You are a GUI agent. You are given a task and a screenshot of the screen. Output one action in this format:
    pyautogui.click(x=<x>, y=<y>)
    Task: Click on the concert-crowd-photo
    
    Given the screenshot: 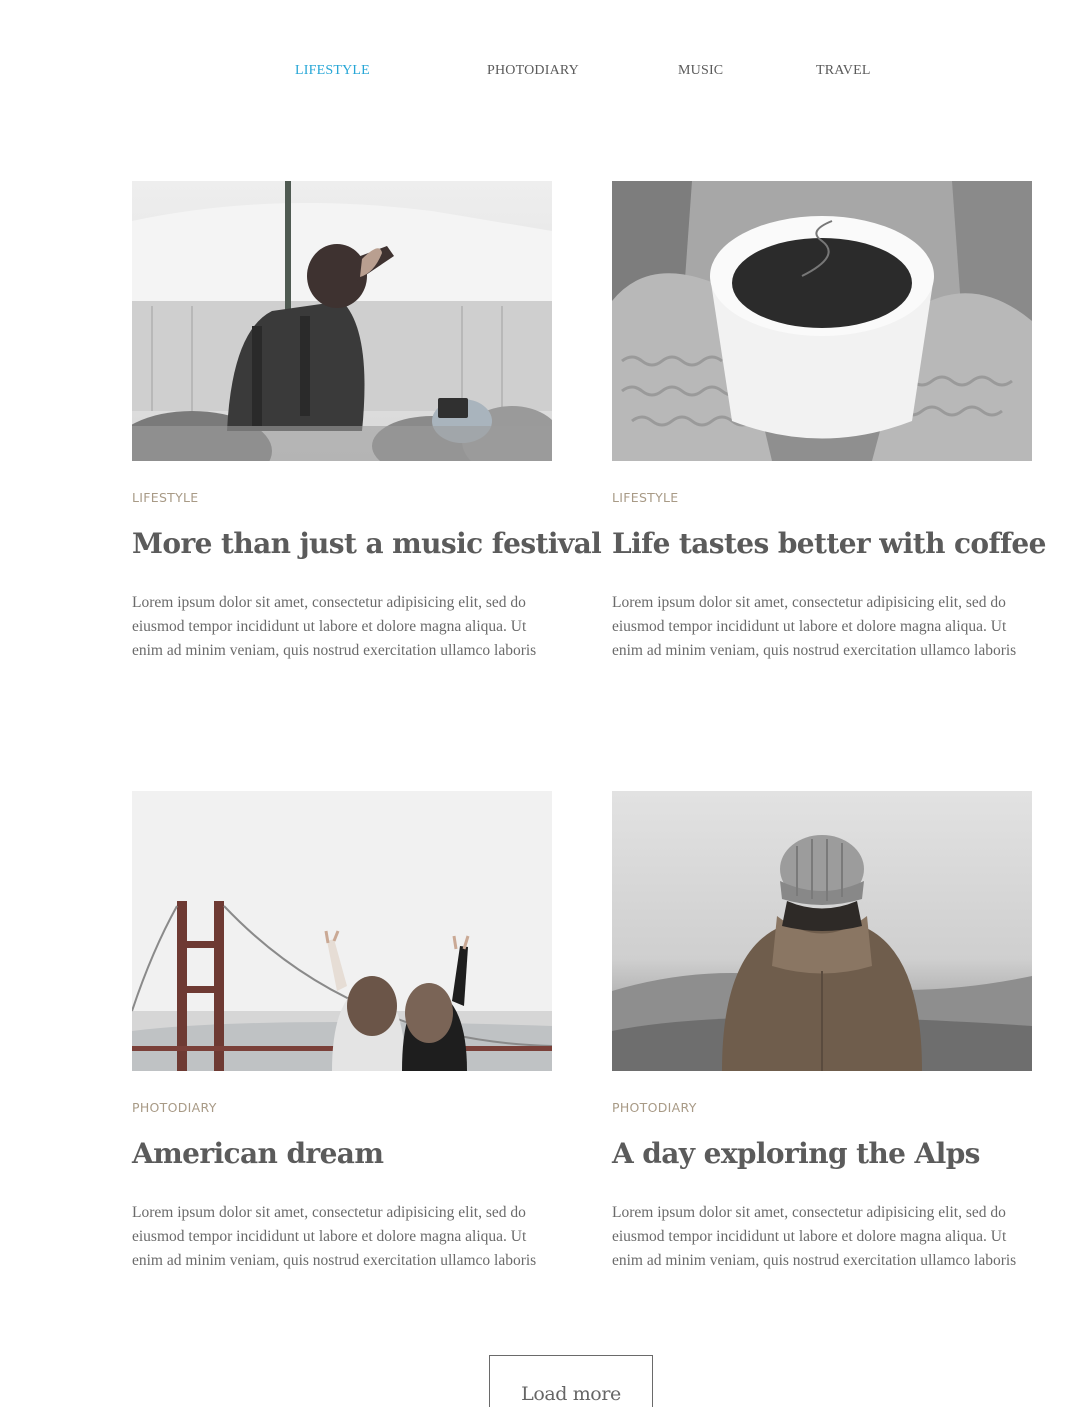 What is the action you would take?
    pyautogui.click(x=342, y=321)
    